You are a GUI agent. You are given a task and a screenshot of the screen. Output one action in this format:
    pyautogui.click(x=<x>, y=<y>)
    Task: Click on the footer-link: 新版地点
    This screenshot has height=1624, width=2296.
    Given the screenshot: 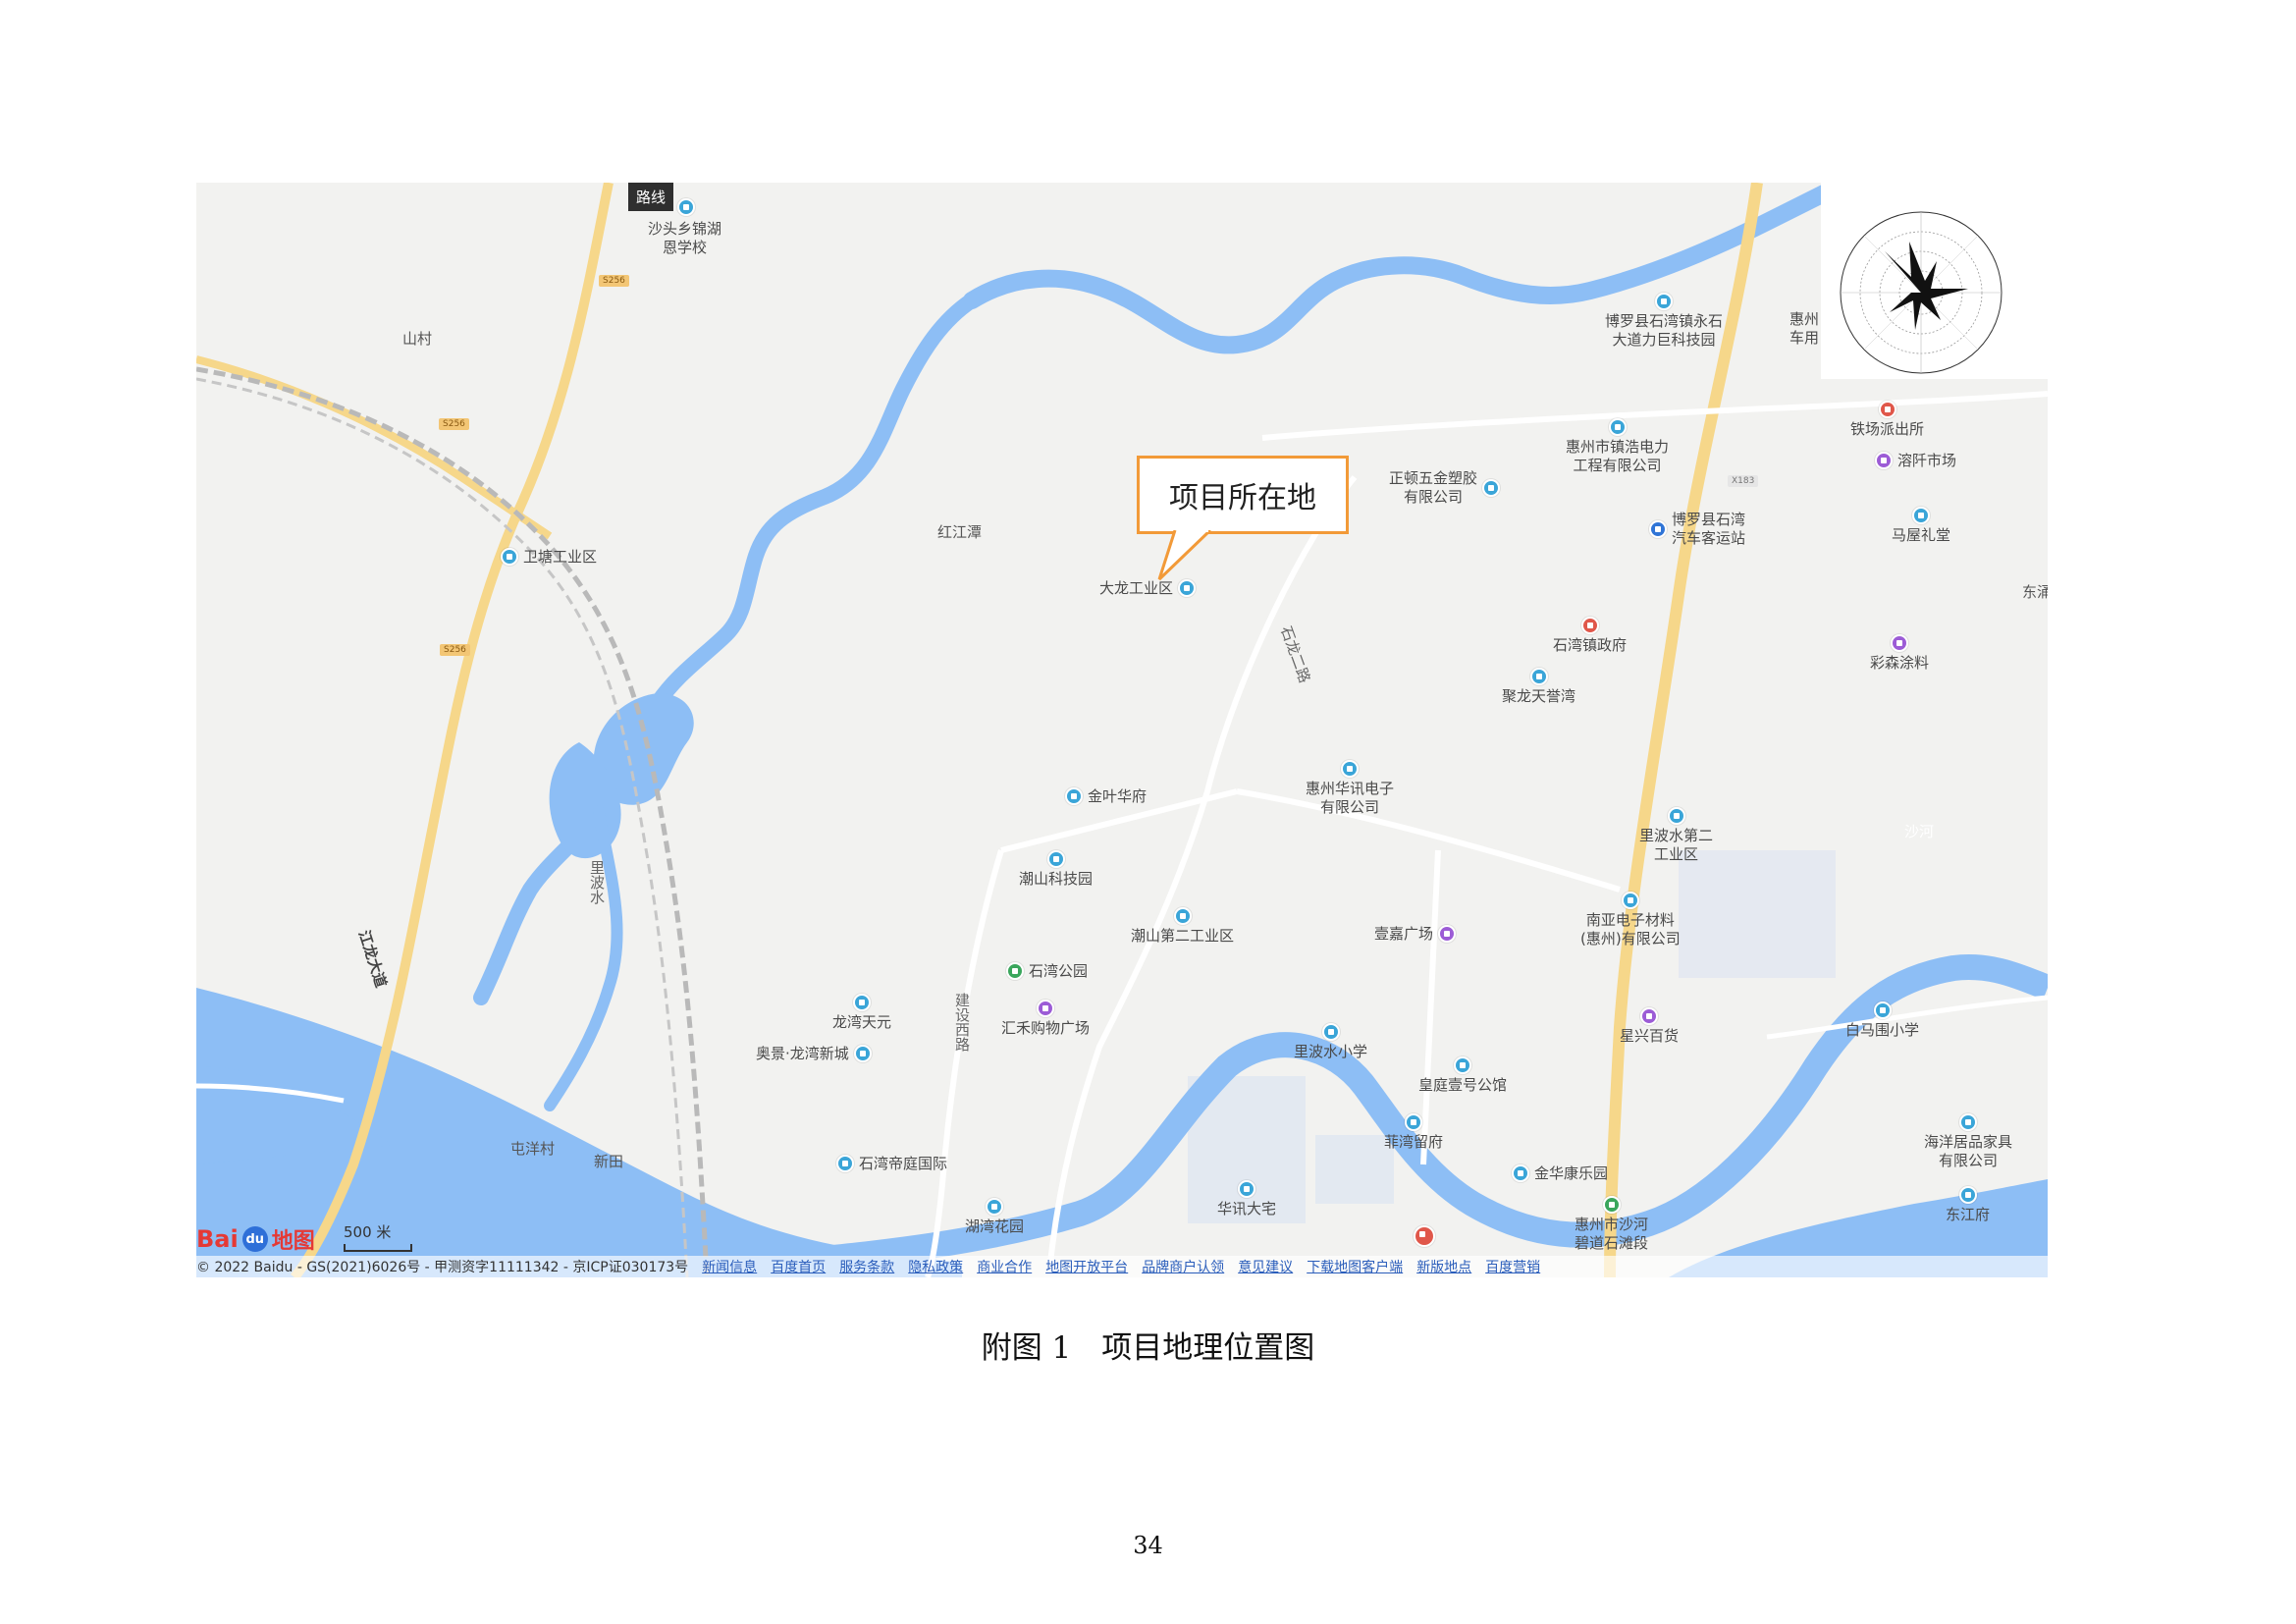 What is the action you would take?
    pyautogui.click(x=1443, y=1266)
    